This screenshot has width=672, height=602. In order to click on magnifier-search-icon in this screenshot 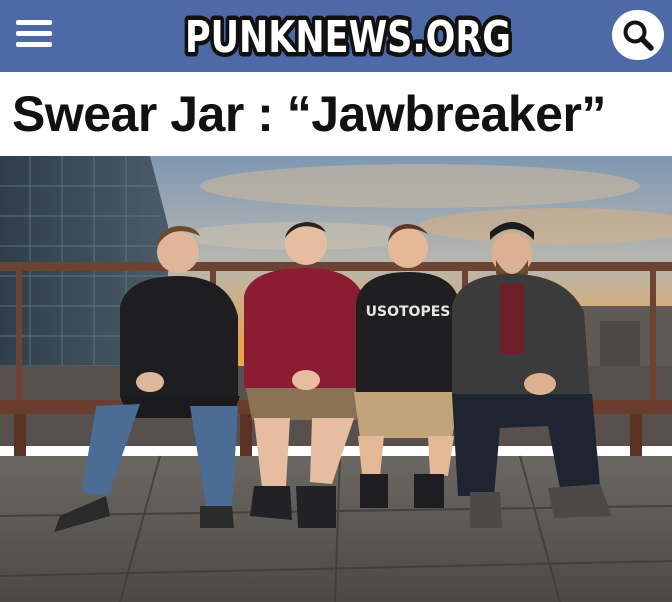, I will do `click(638, 35)`.